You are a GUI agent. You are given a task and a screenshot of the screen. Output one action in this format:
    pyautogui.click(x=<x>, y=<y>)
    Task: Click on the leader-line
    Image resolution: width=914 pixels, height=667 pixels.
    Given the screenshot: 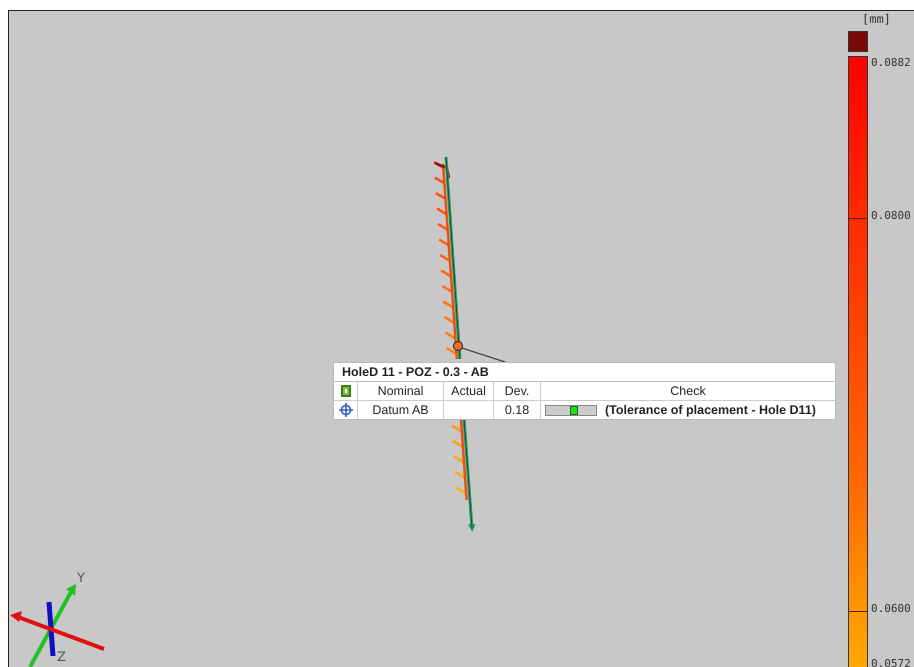 What is the action you would take?
    pyautogui.click(x=484, y=355)
    